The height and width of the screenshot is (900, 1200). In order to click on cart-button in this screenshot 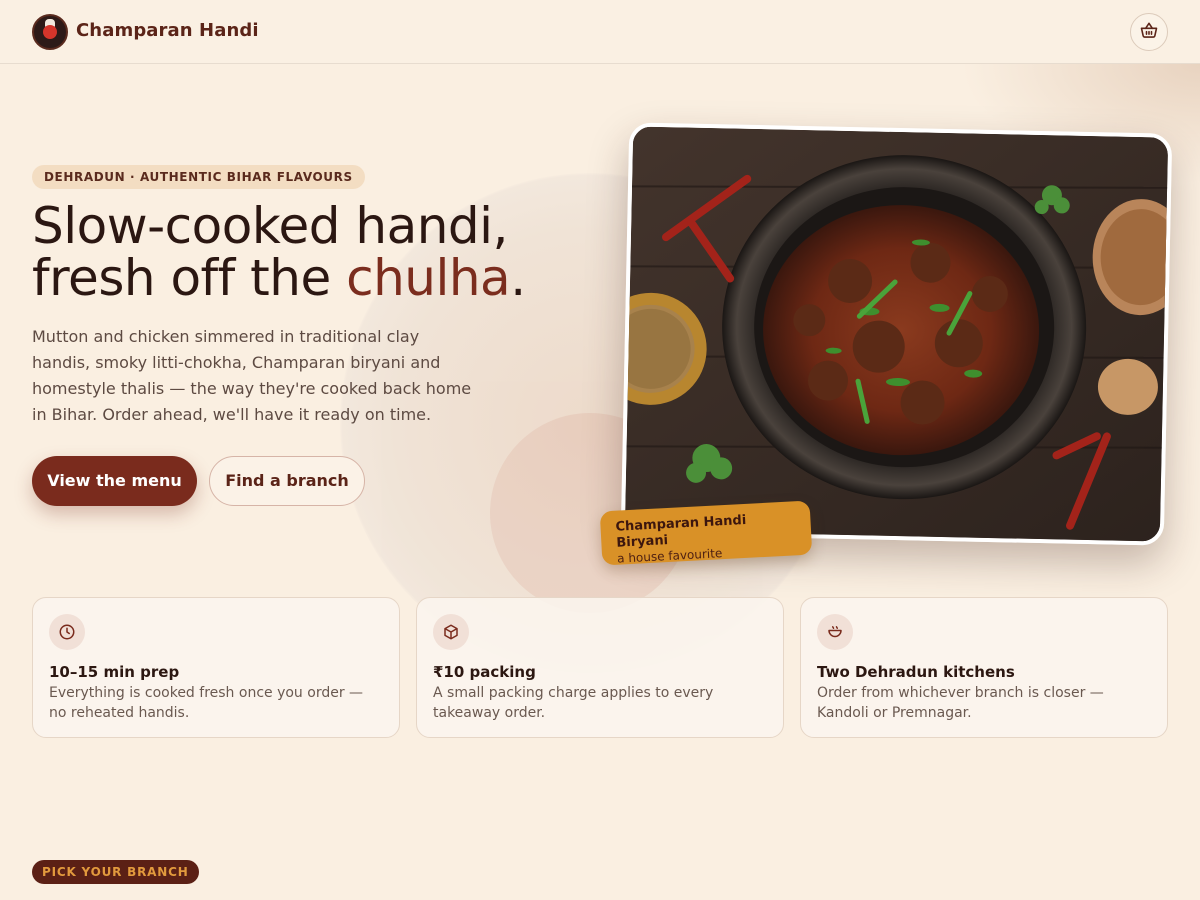, I will do `click(1149, 32)`.